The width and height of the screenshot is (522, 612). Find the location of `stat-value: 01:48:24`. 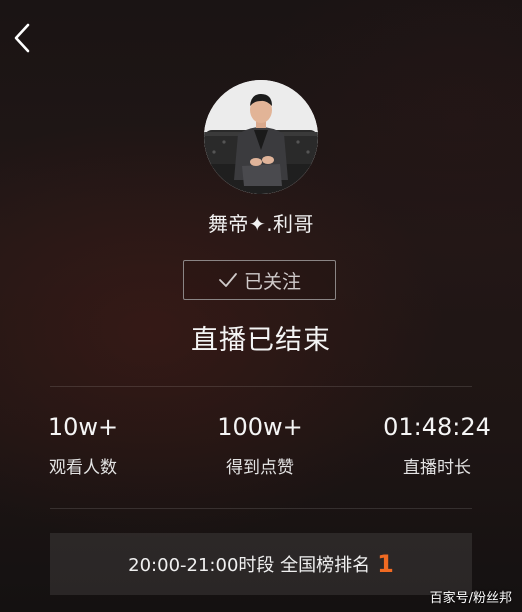

stat-value: 01:48:24 is located at coordinates (437, 427).